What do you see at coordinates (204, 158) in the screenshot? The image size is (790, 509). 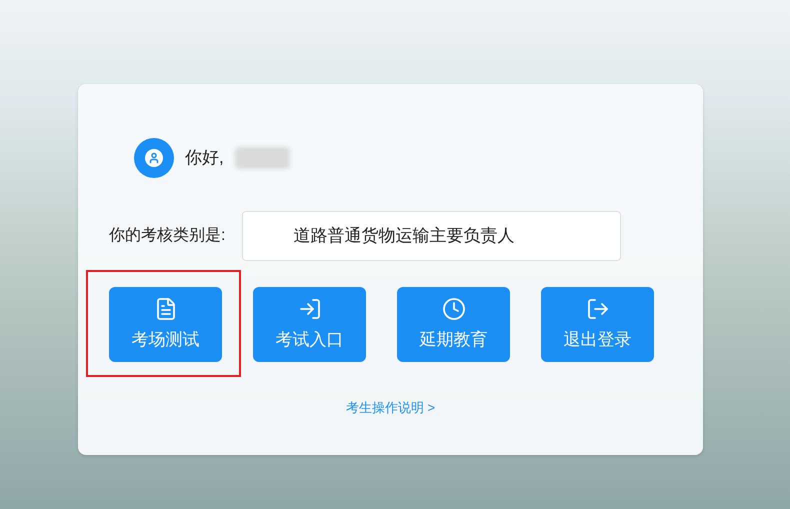 I see `greeting-text: 你好,` at bounding box center [204, 158].